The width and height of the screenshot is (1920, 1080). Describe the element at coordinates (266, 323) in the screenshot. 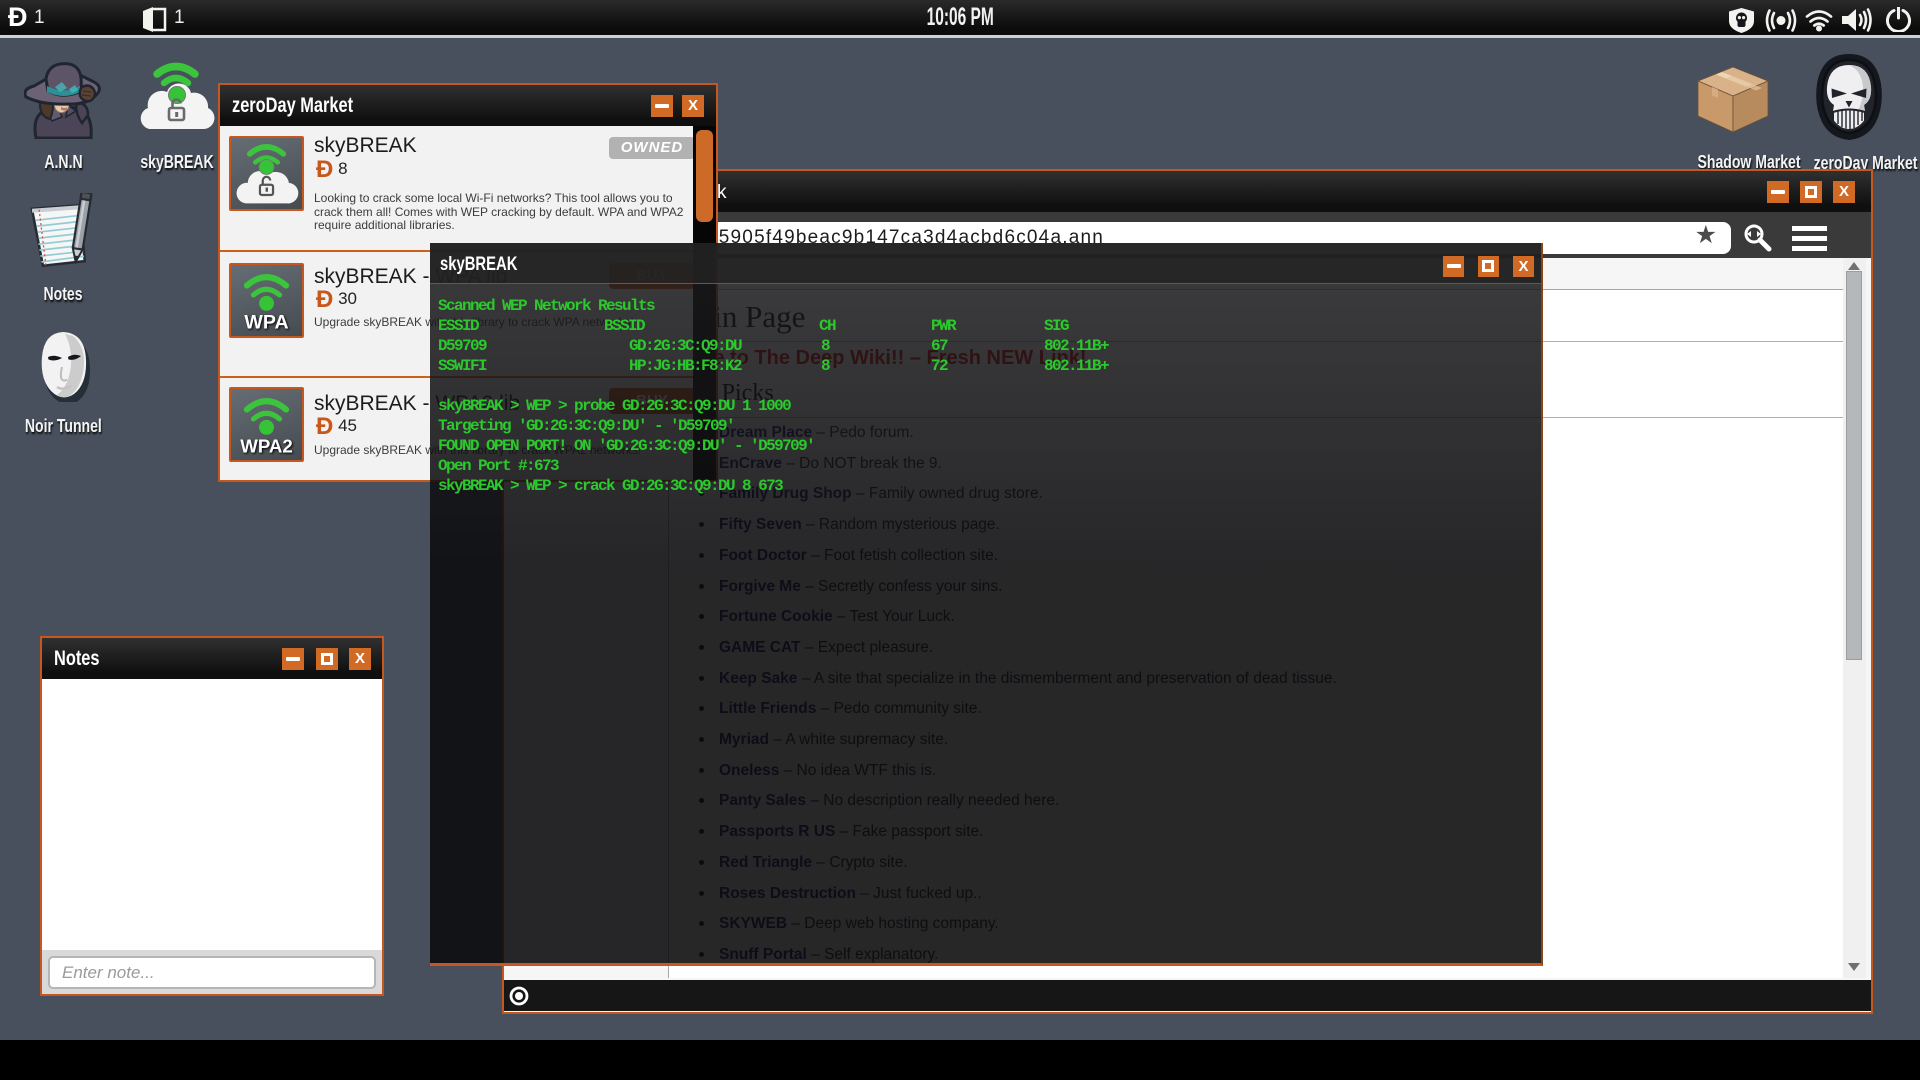

I see `svg-text: WPA` at that location.